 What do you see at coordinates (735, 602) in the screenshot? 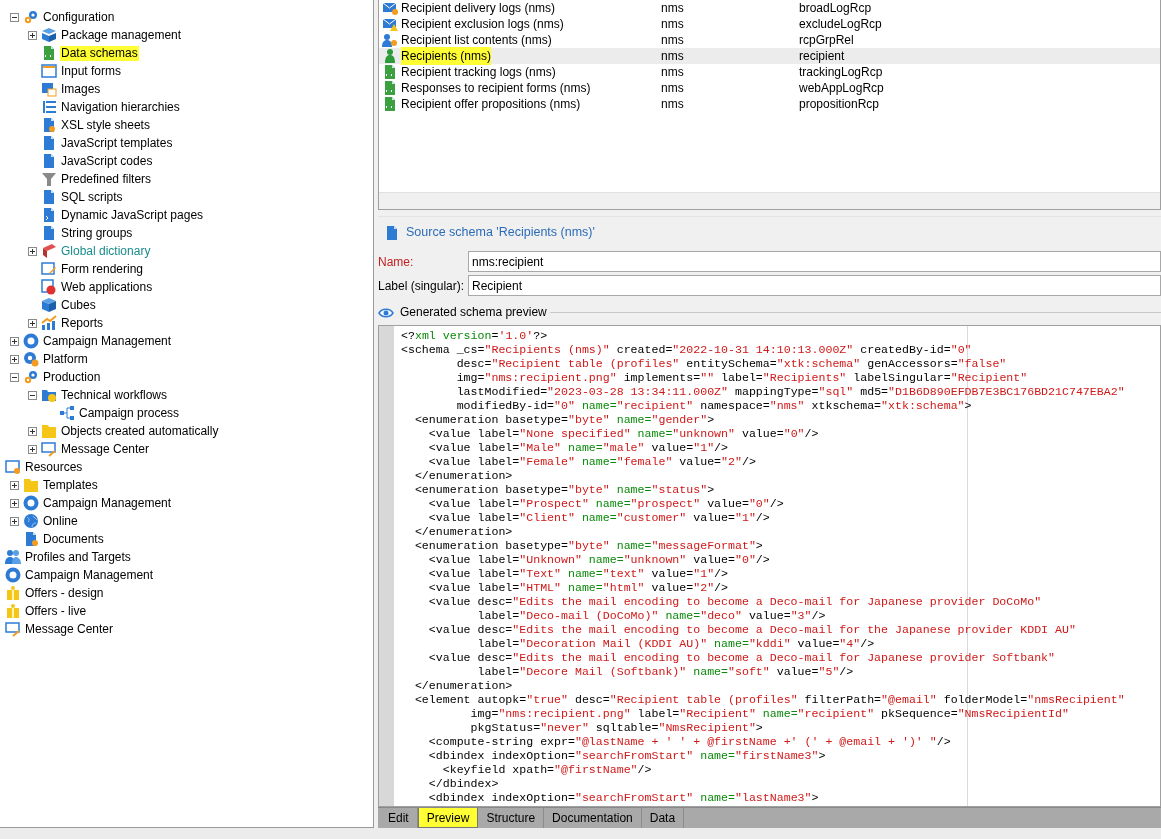
I see `code-line: <value desc="Edits the mail encoding to become a Deco-mail for Japanese provider DoCoMo"` at bounding box center [735, 602].